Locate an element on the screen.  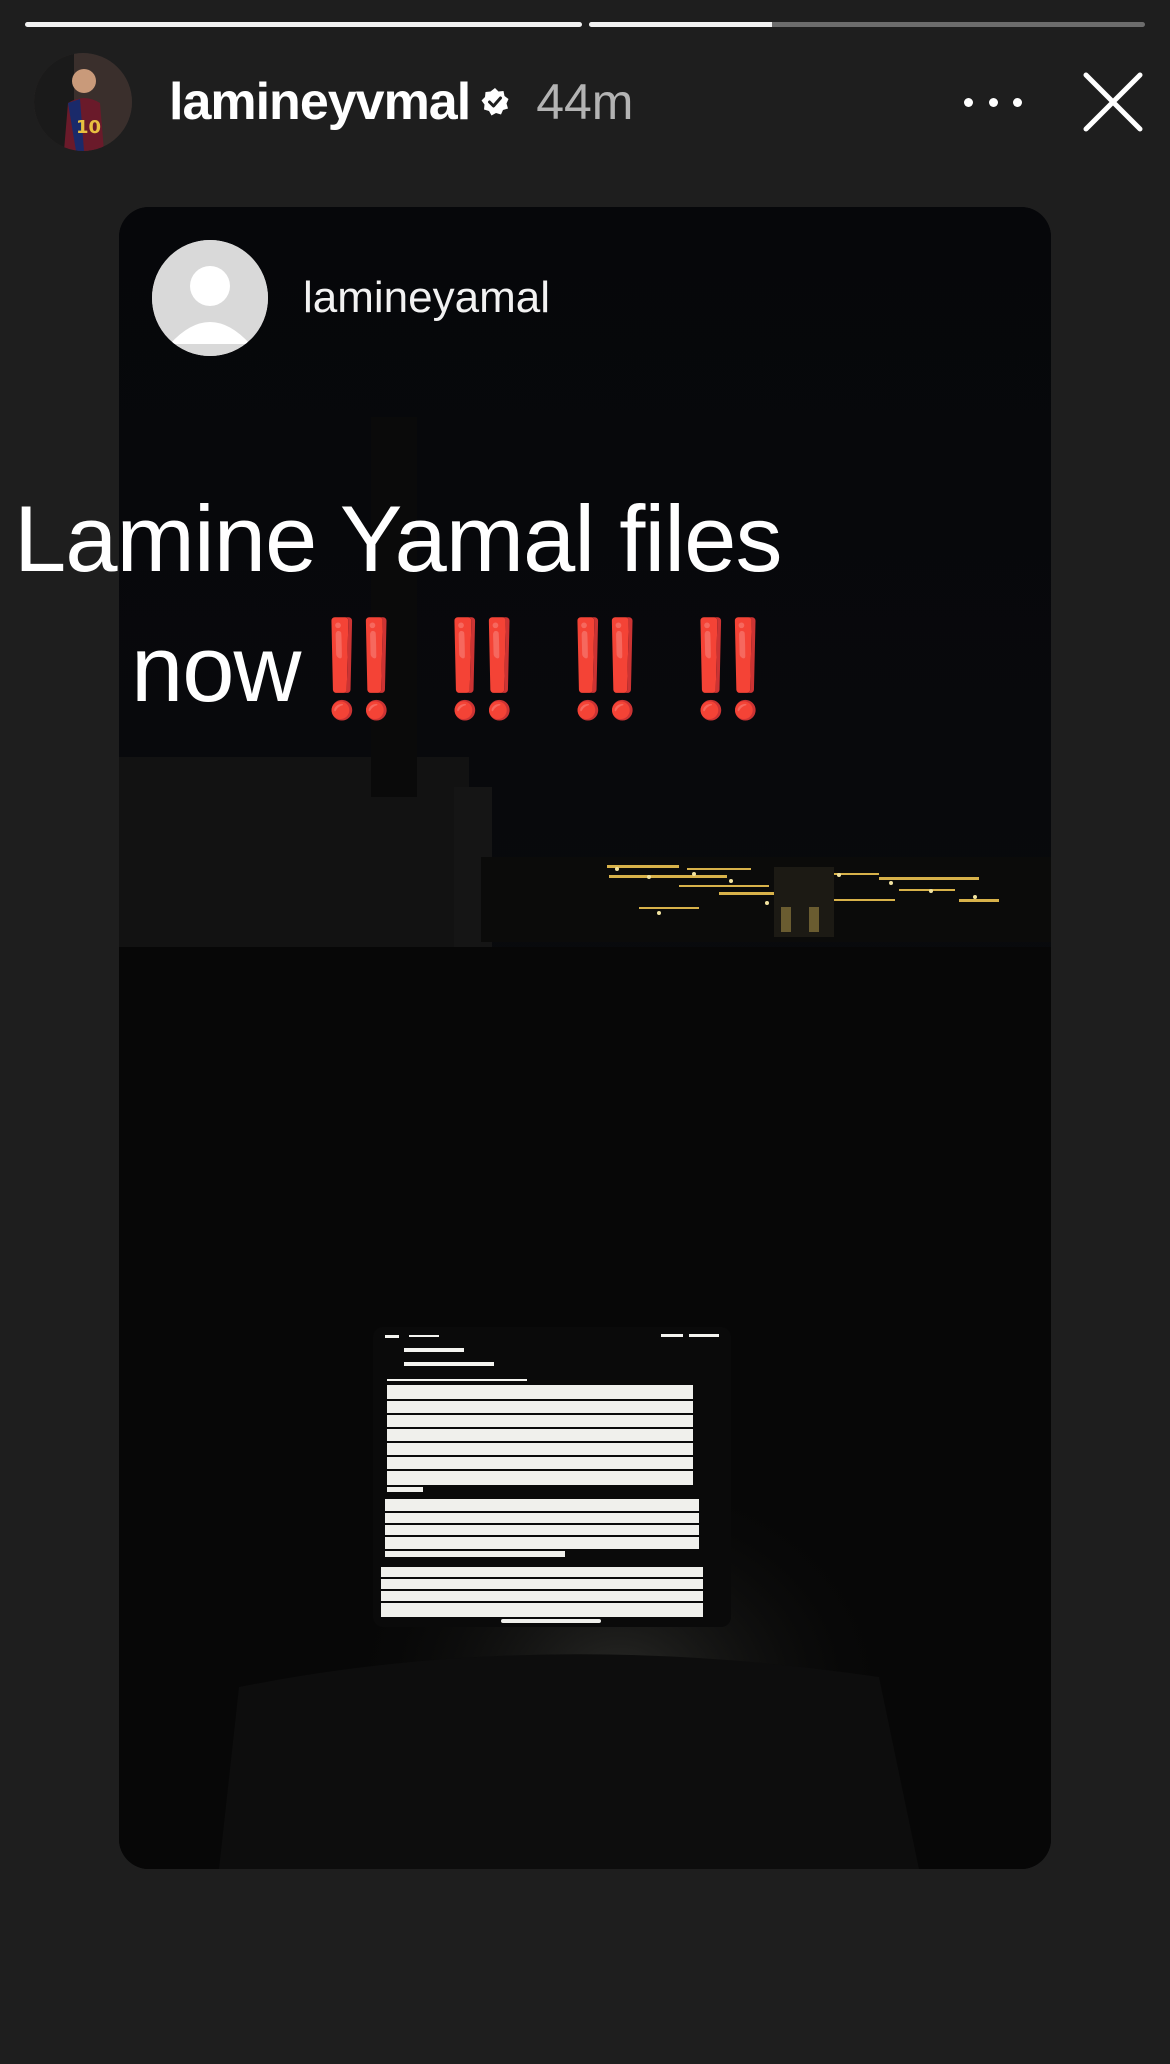
double-exclamation-emoji: ‼️‼️‼️‼️ is located at coordinates (546, 668).